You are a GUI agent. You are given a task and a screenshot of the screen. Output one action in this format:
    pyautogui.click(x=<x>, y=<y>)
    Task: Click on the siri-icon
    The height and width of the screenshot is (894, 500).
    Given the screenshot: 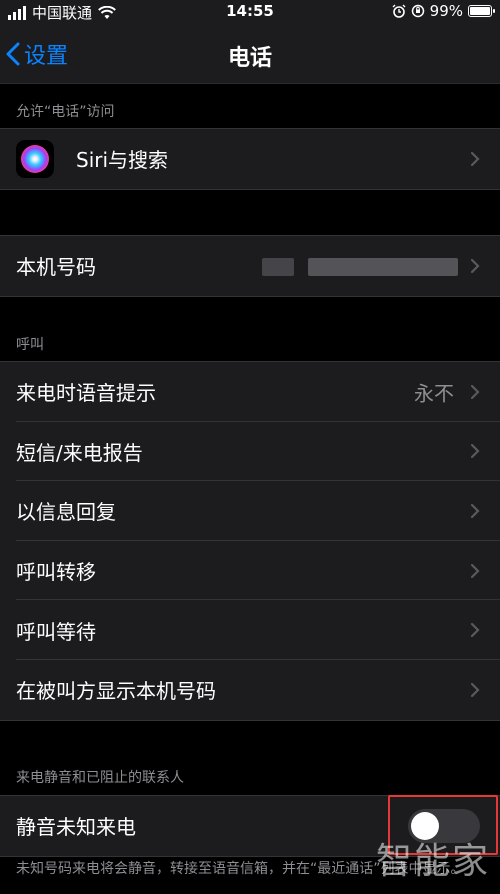 What is the action you would take?
    pyautogui.click(x=35, y=158)
    